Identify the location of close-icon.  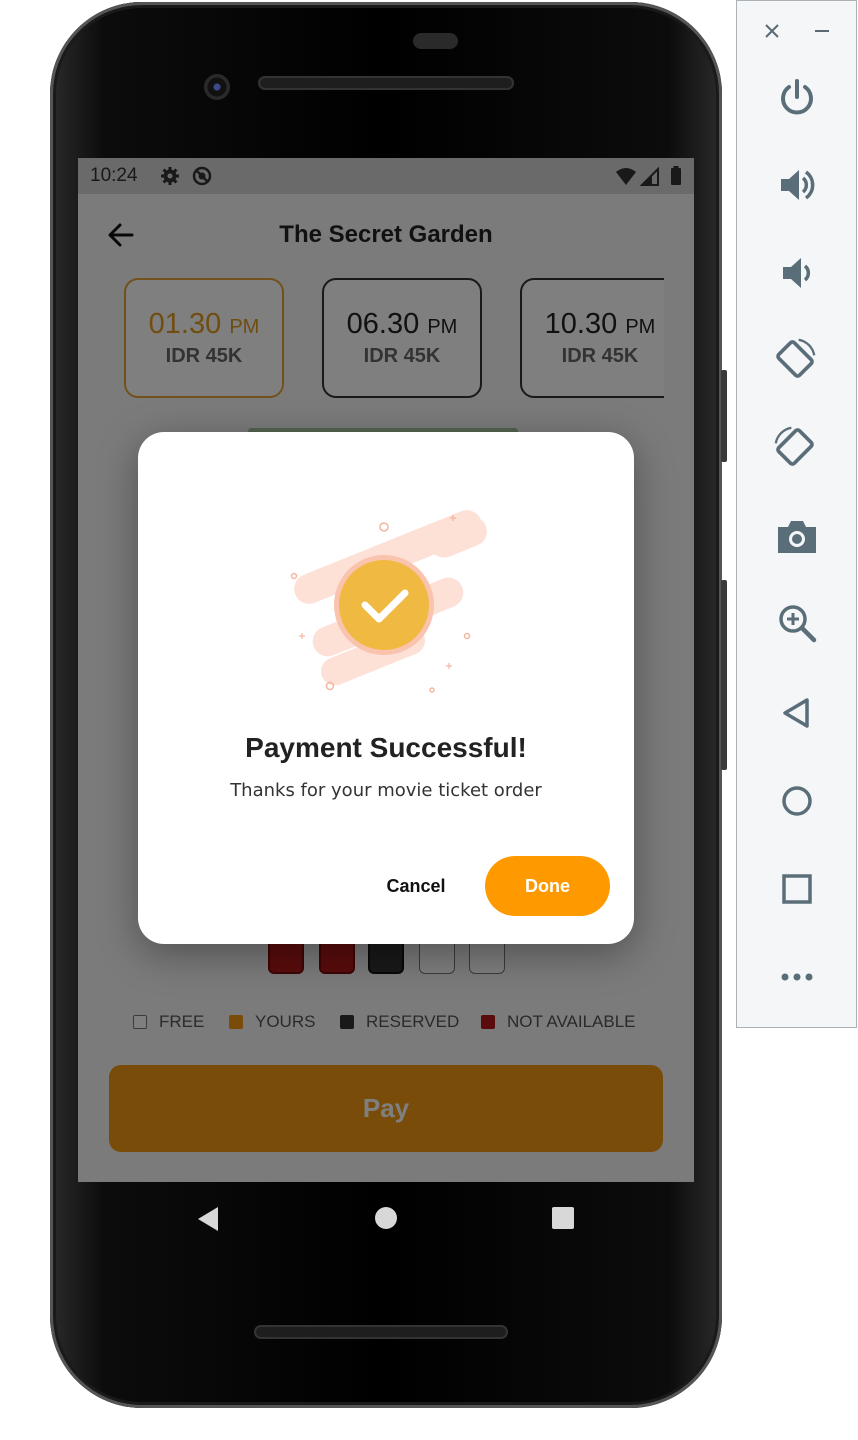
(772, 31).